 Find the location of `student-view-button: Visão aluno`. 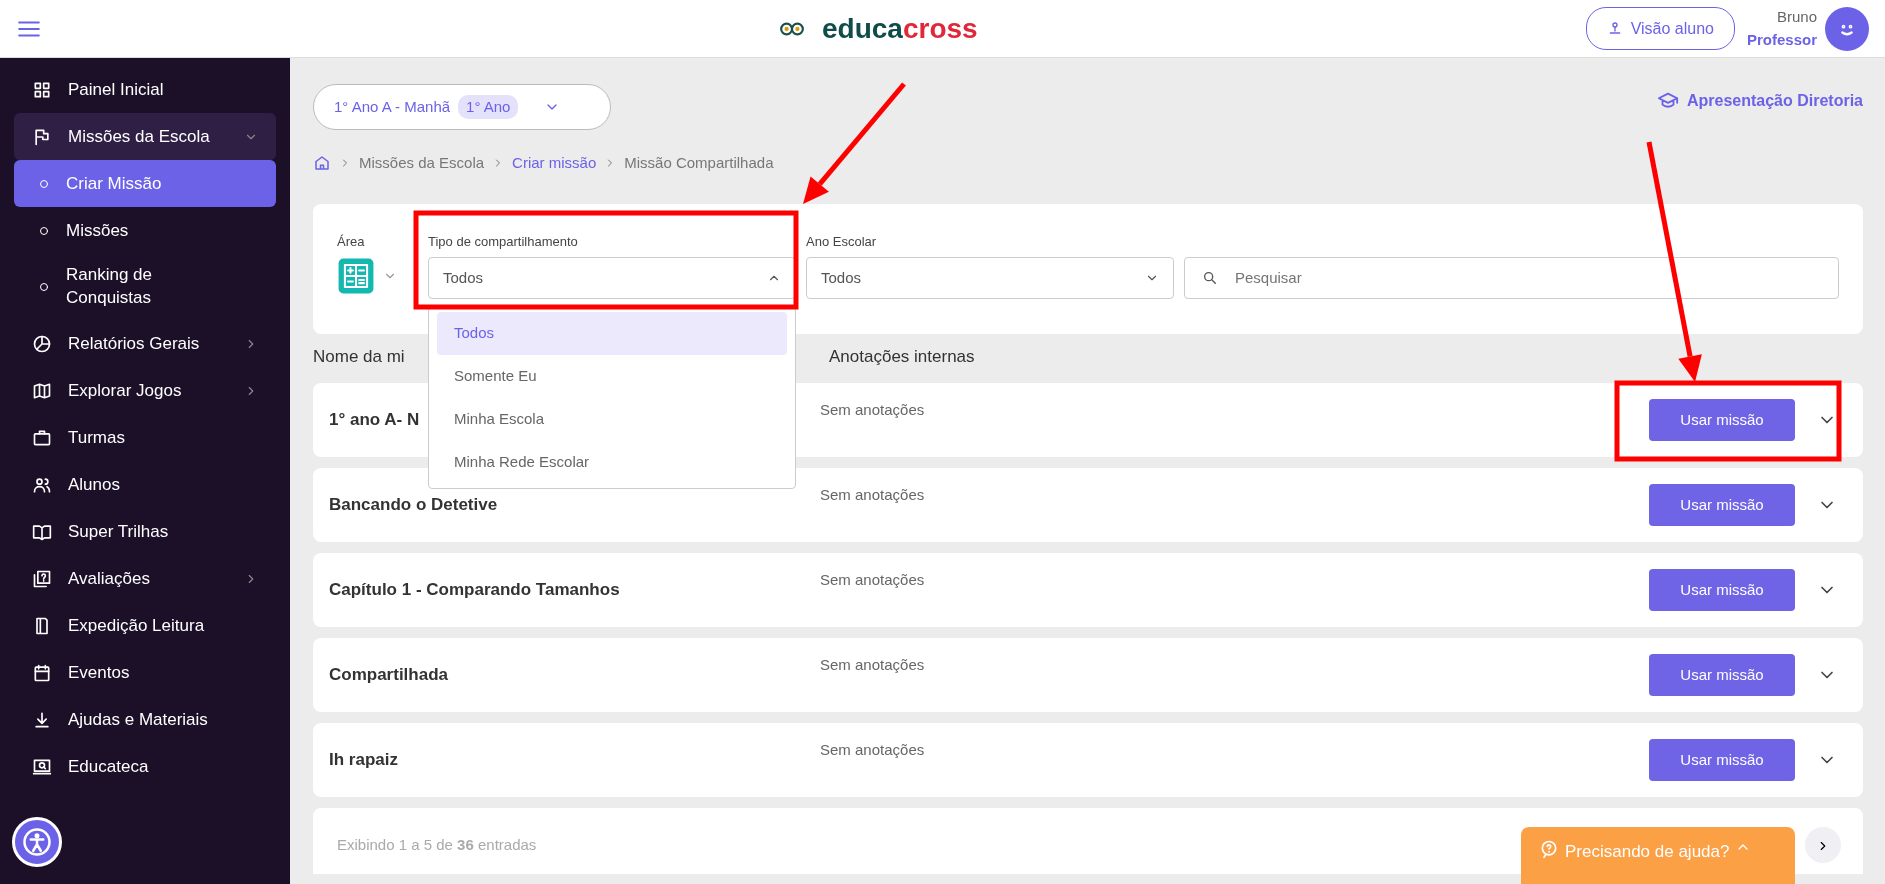

student-view-button: Visão aluno is located at coordinates (1660, 28).